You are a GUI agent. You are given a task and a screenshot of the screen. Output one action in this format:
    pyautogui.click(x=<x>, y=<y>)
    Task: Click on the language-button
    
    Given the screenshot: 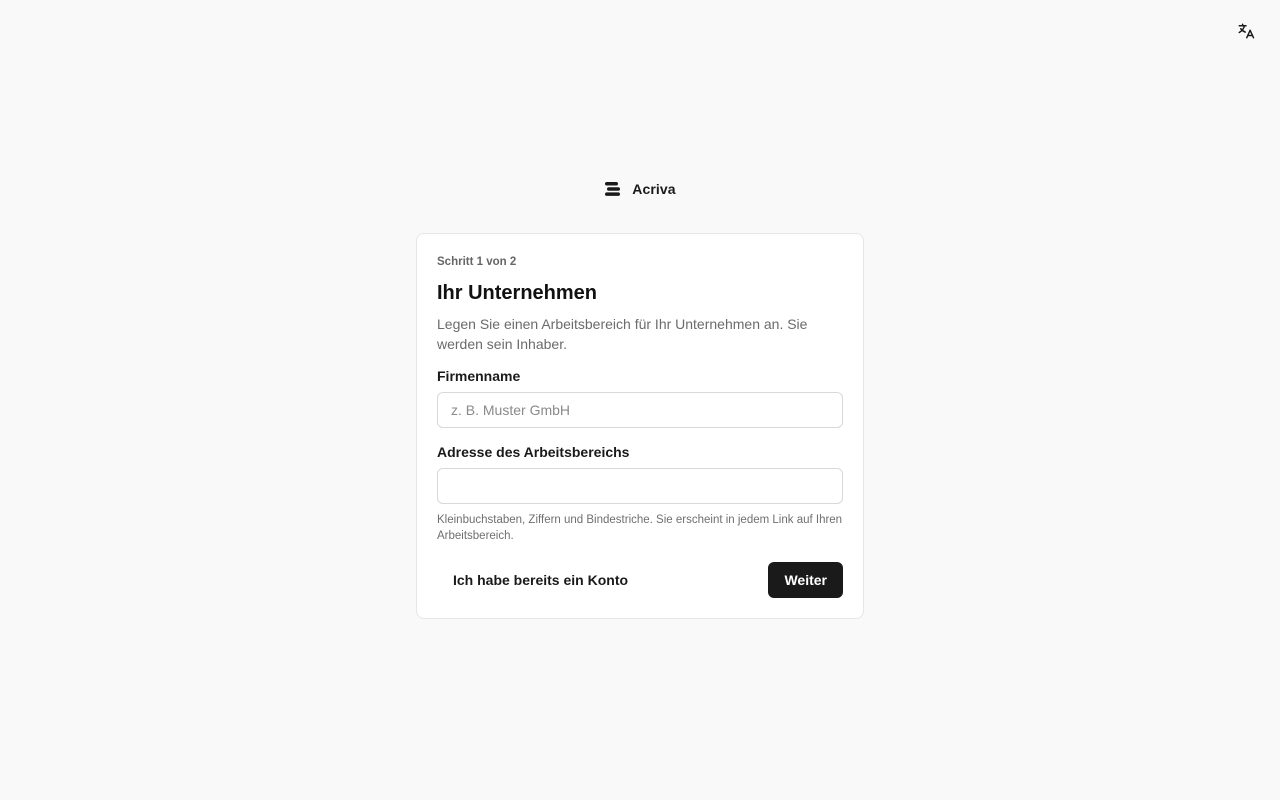 What is the action you would take?
    pyautogui.click(x=1246, y=31)
    